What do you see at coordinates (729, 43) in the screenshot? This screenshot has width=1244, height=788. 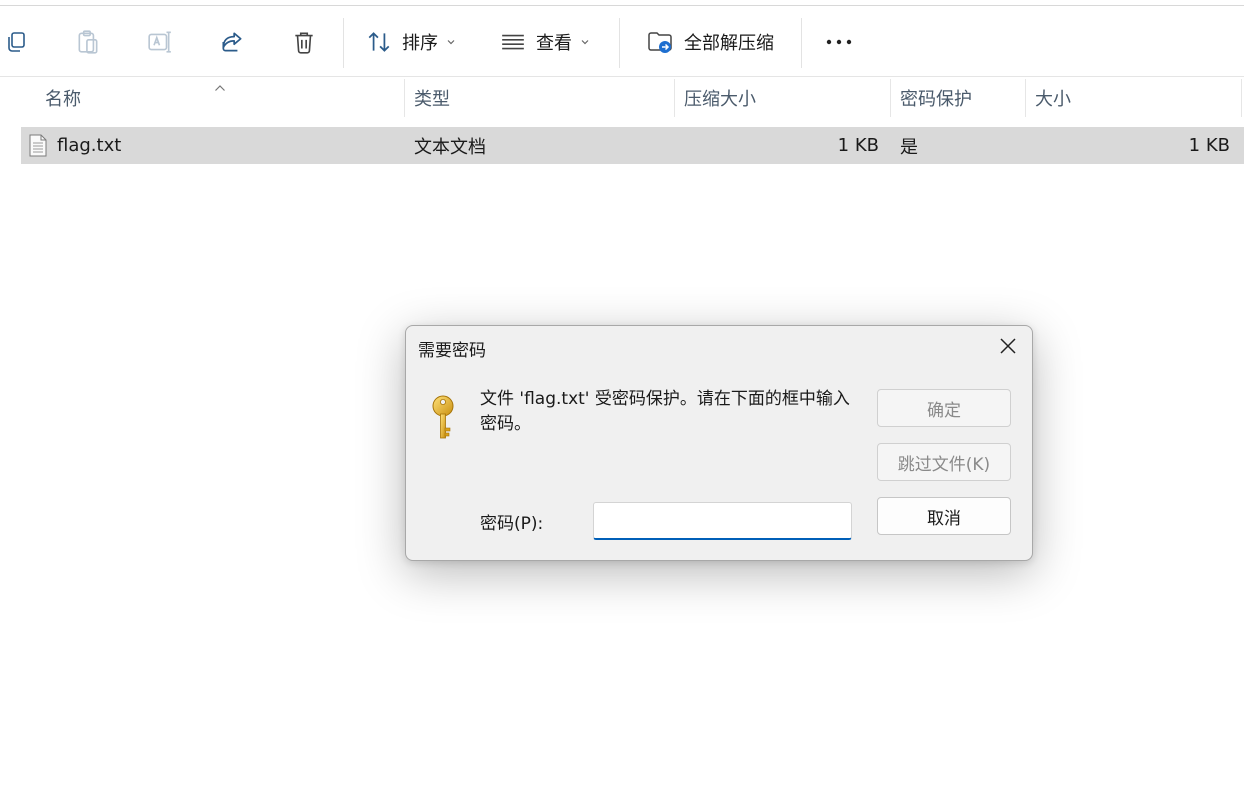 I see `extract-all-label: 全部解压缩` at bounding box center [729, 43].